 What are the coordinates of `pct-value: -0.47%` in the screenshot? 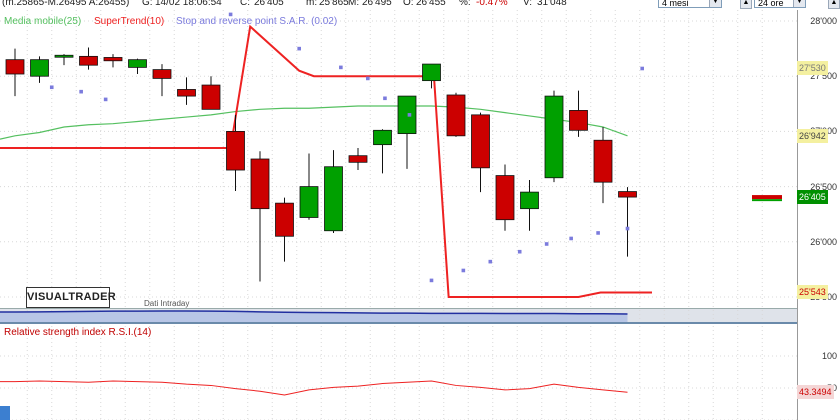 It's located at (492, 4).